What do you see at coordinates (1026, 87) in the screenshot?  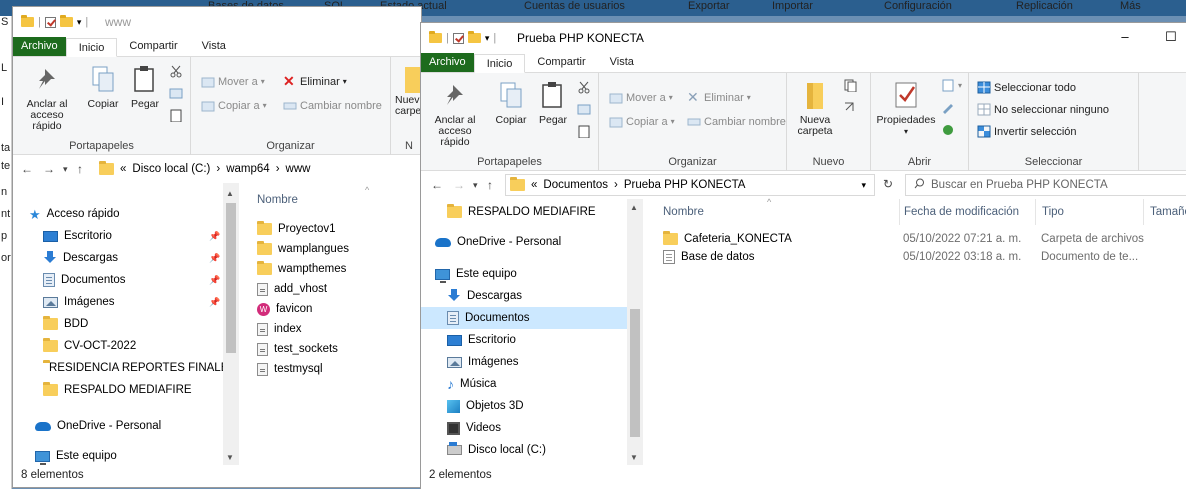 I see `select-all-button: Seleccionar todo` at bounding box center [1026, 87].